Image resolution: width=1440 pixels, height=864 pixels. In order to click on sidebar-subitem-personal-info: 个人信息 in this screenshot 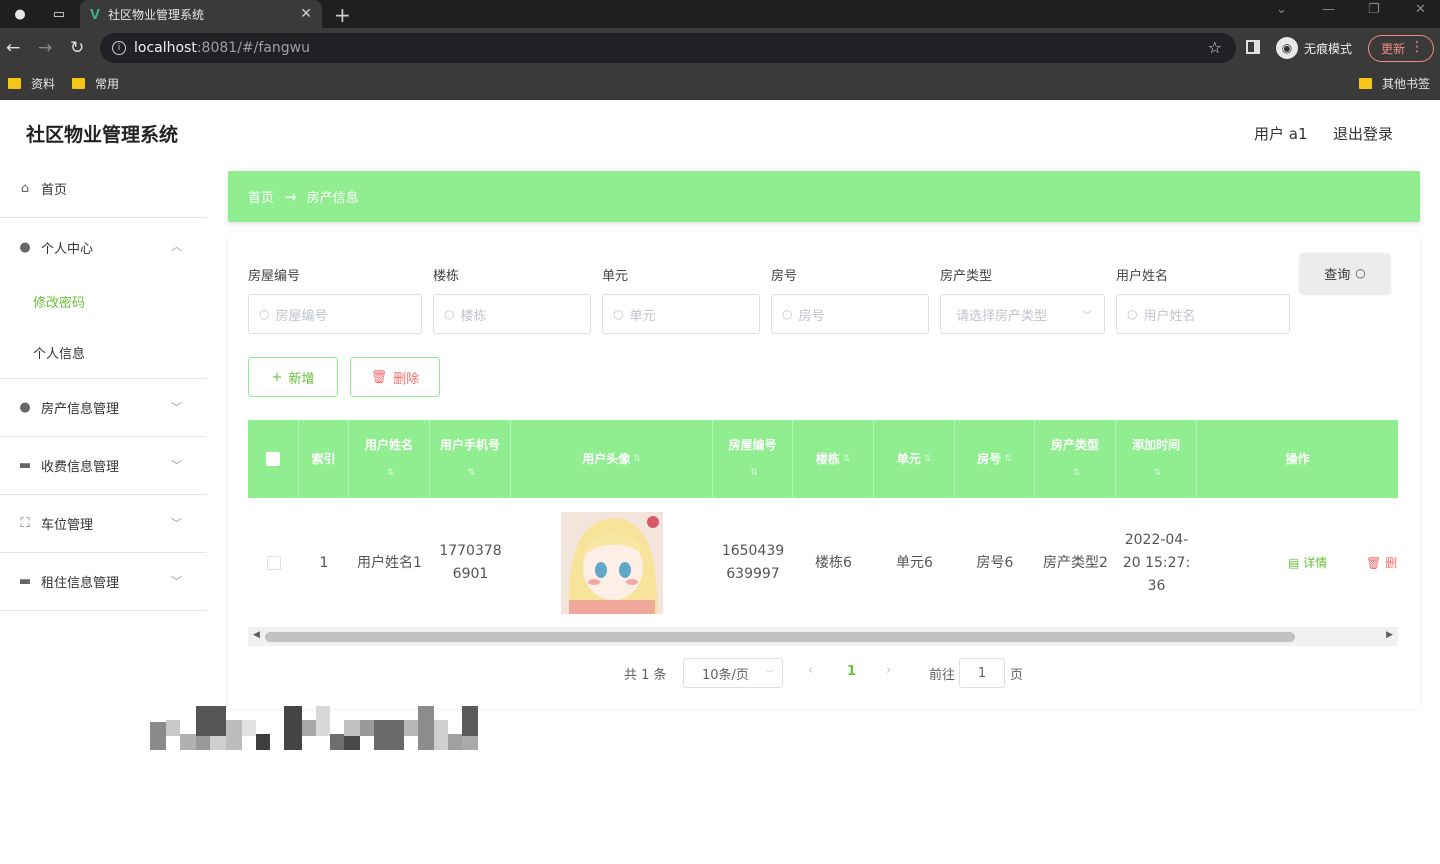, I will do `click(103, 352)`.